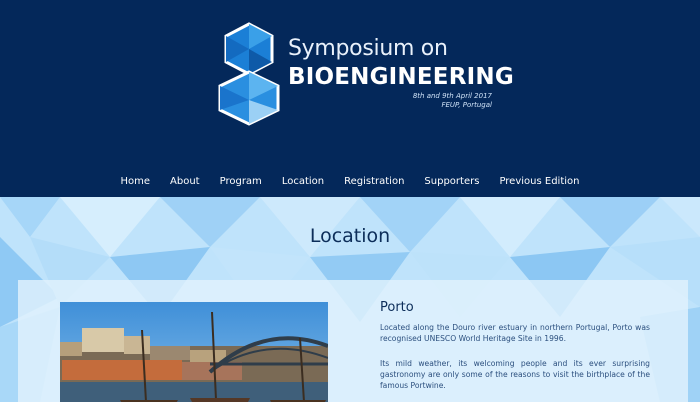 This screenshot has width=700, height=402. Describe the element at coordinates (194, 352) in the screenshot. I see `porto-photo` at that location.